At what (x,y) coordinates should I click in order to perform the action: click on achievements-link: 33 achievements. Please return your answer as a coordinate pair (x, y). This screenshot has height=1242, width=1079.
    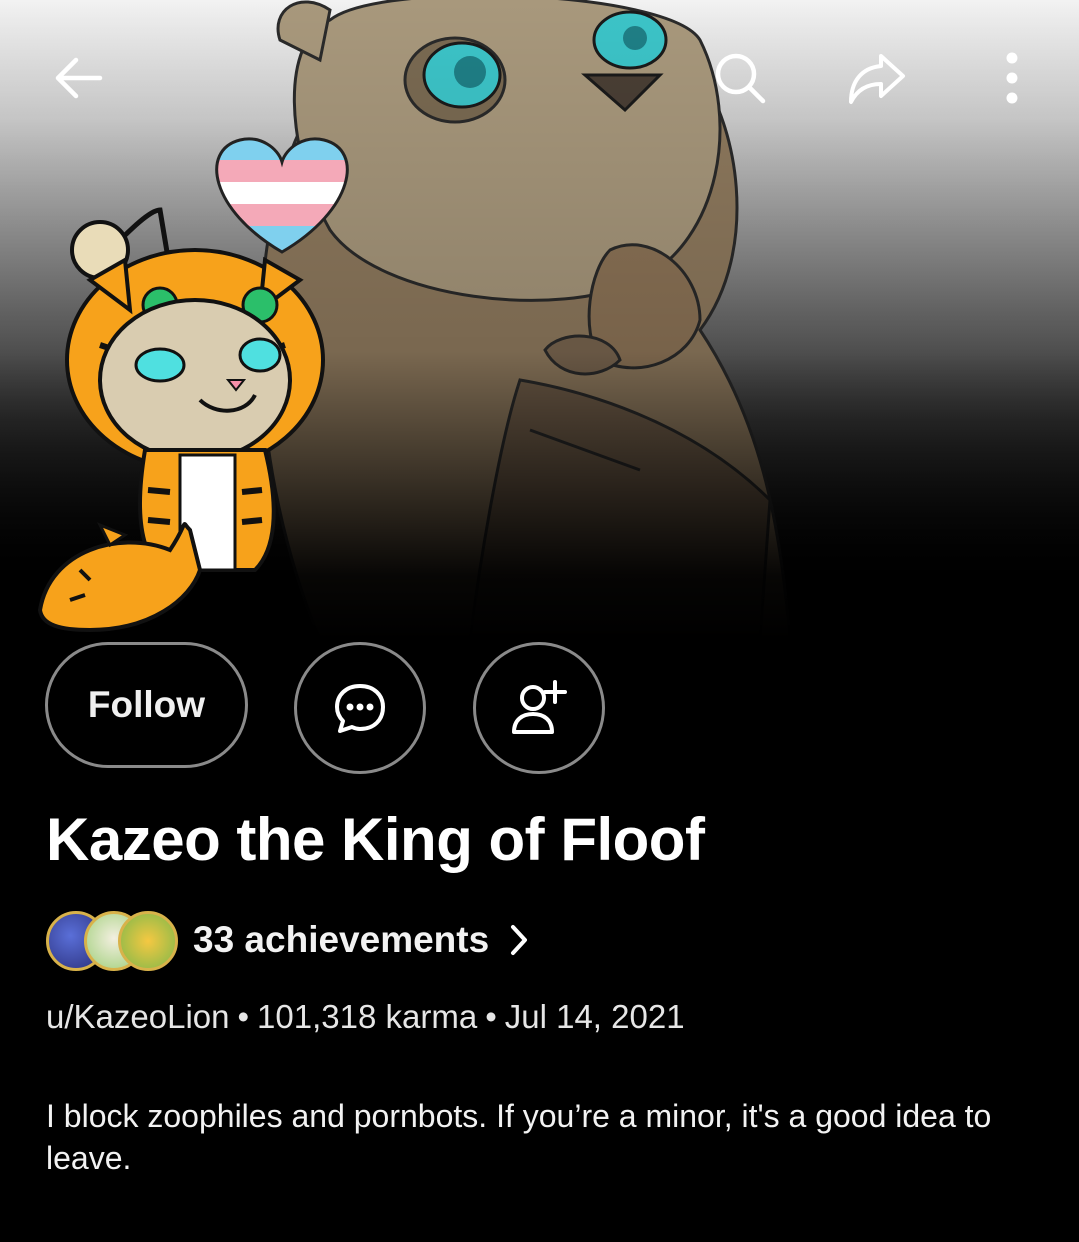
    Looking at the image, I should click on (287, 940).